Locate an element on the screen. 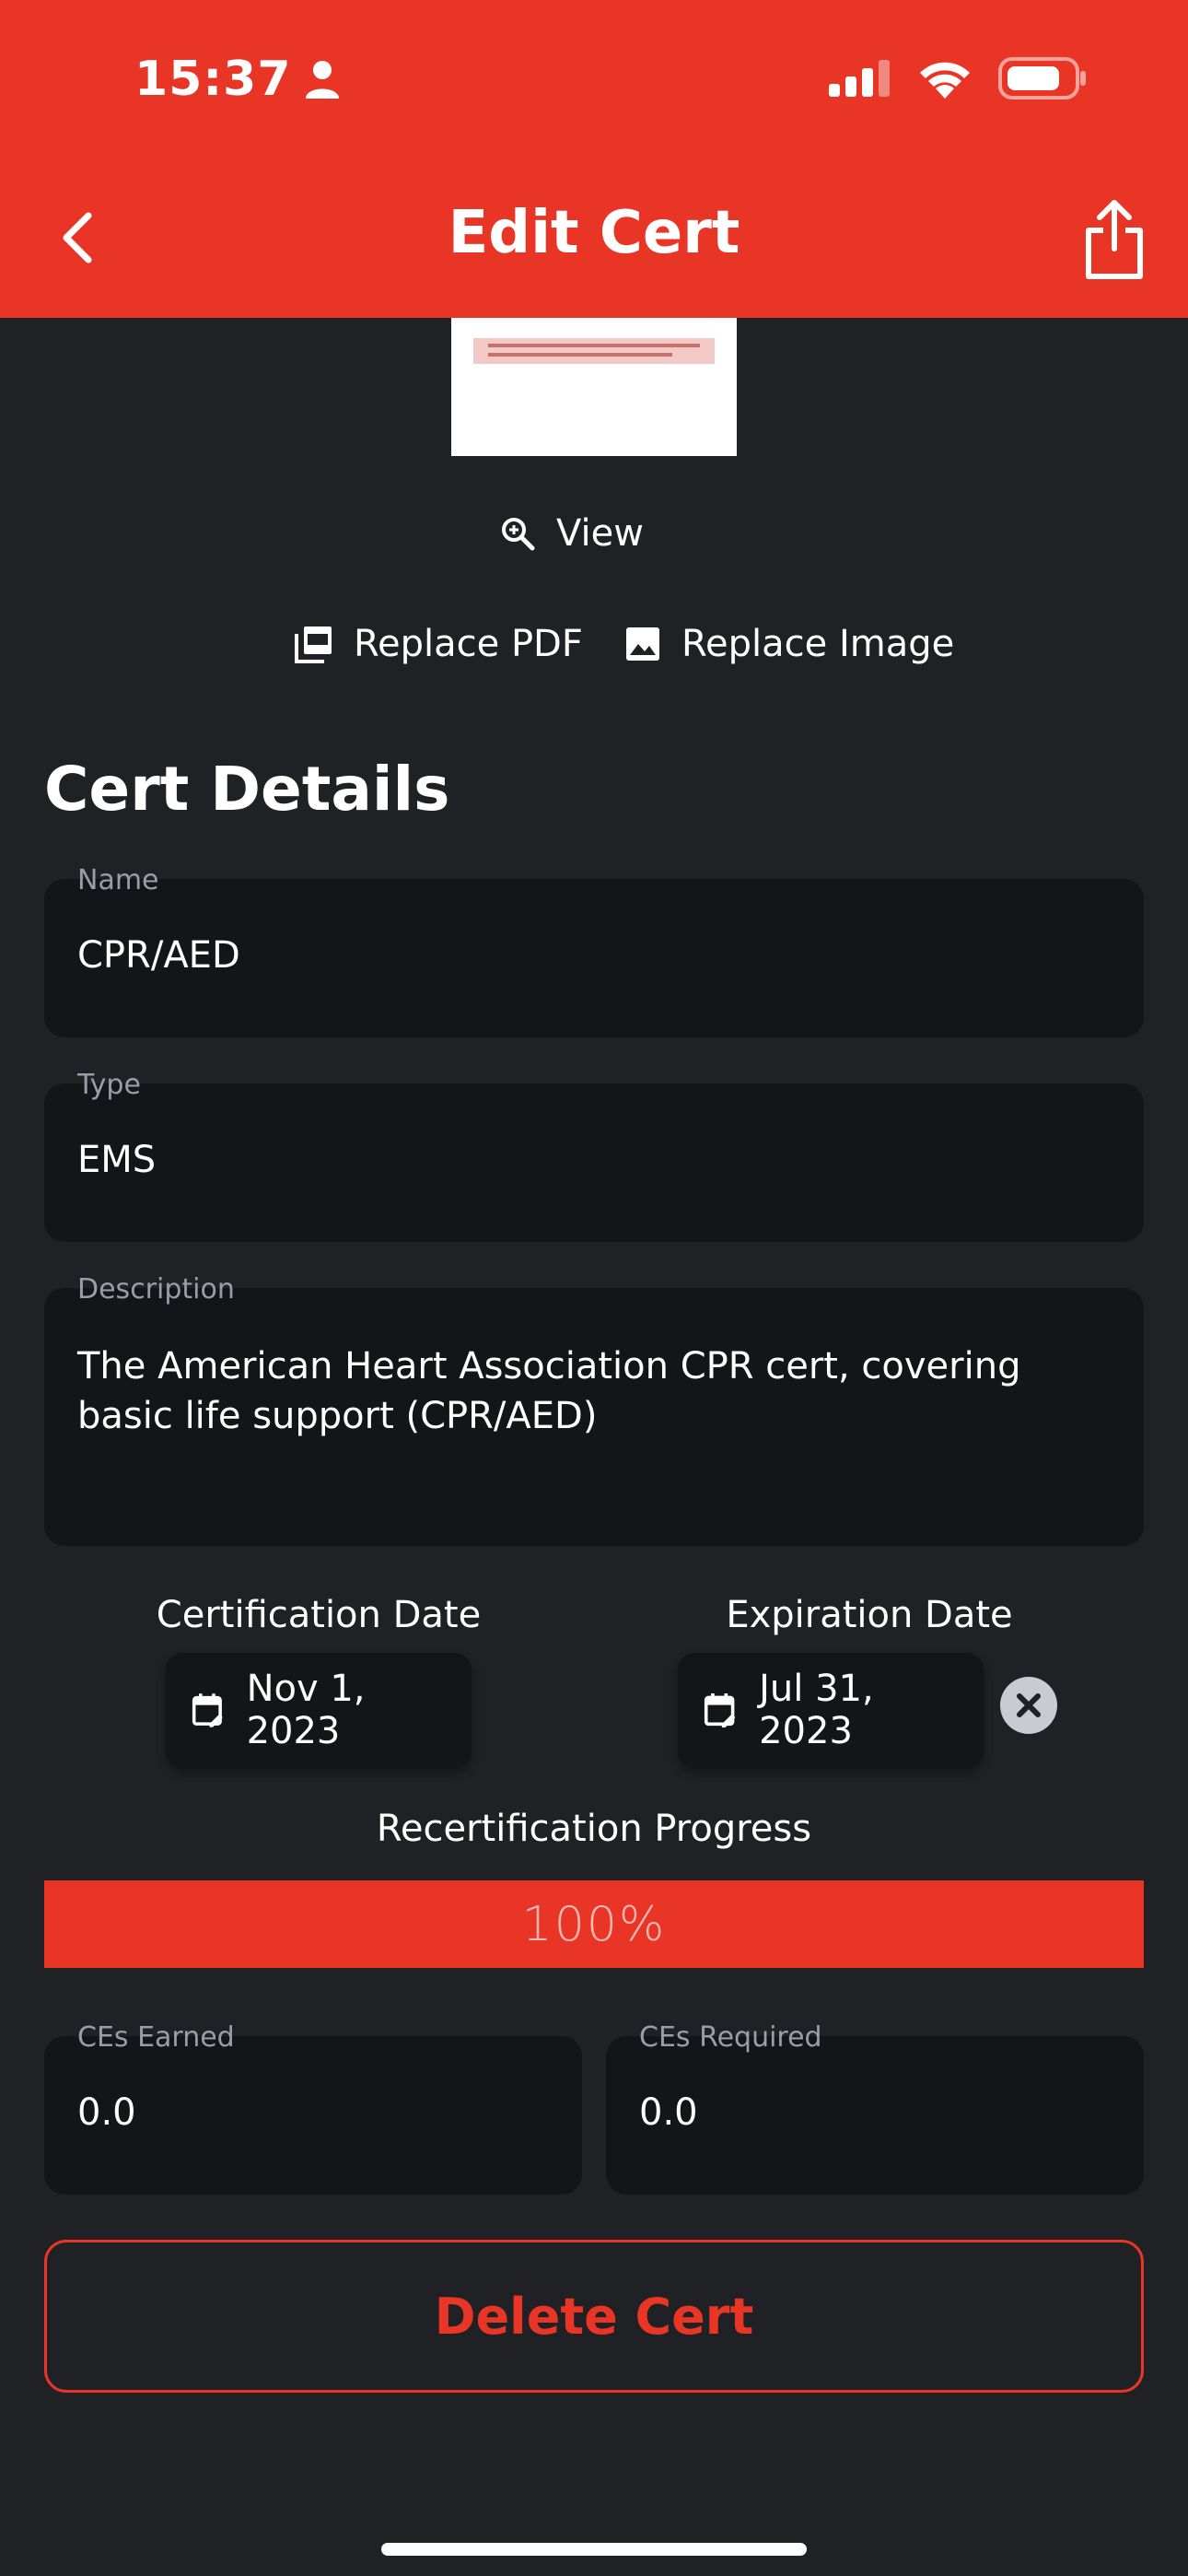  wifi-icon is located at coordinates (945, 80).